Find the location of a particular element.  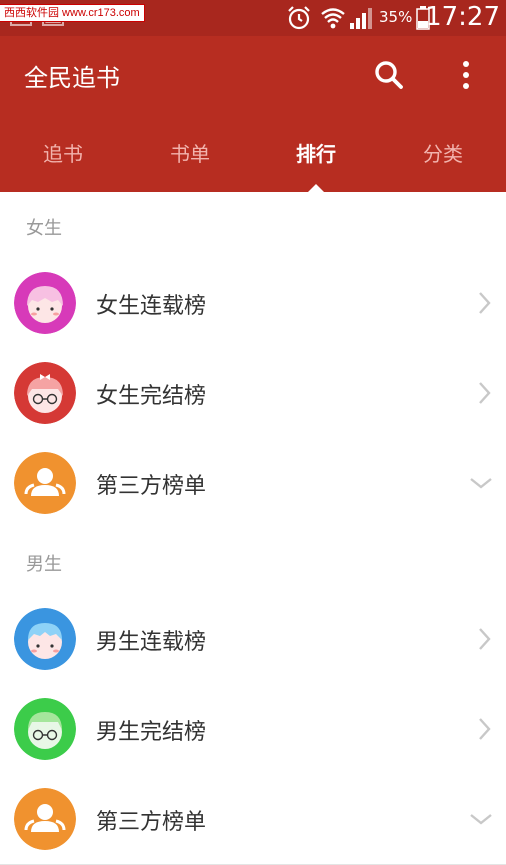

row-label: 女生完结榜 is located at coordinates (151, 396).